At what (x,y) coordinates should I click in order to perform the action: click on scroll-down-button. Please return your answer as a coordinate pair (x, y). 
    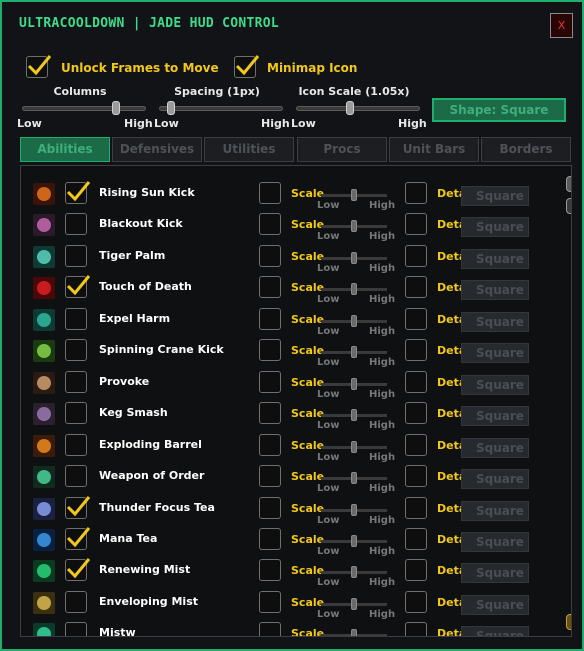
    Looking at the image, I should click on (568, 622).